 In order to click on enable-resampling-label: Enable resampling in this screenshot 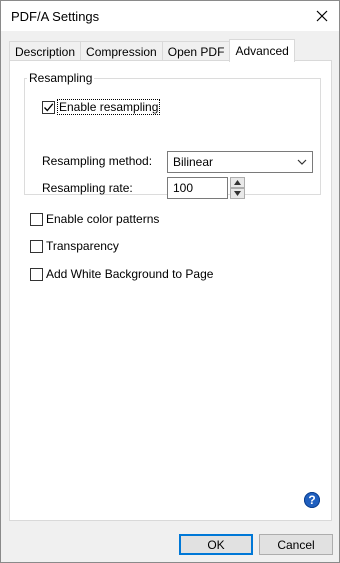, I will do `click(108, 107)`.